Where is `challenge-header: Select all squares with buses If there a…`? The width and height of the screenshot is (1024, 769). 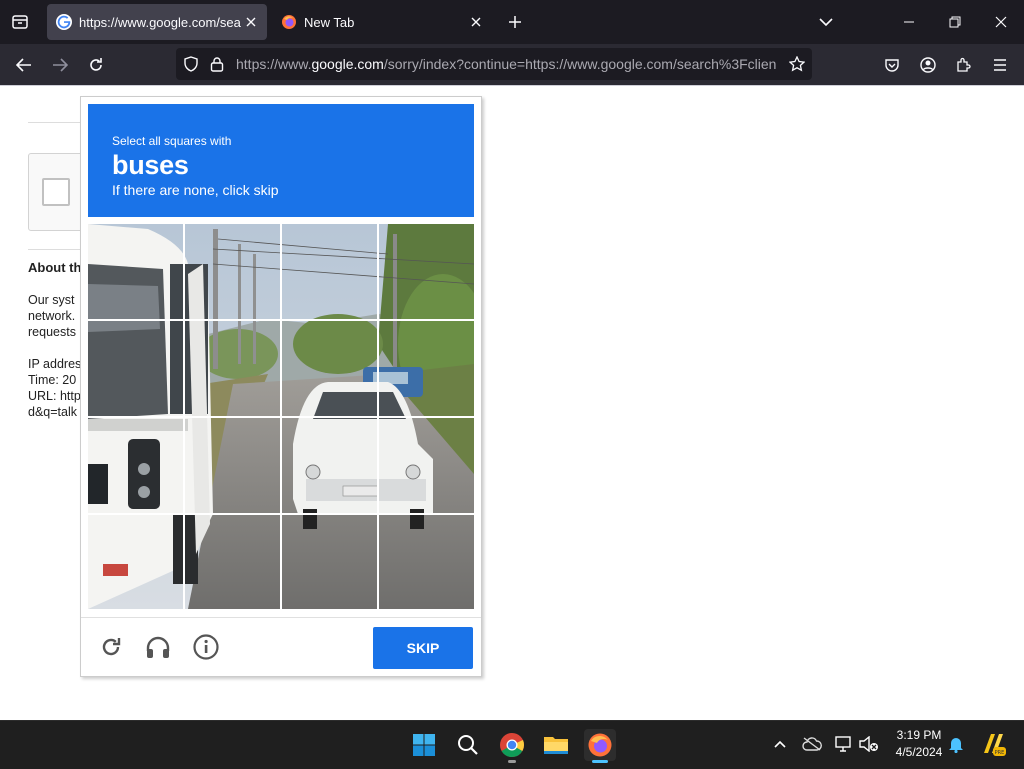
challenge-header: Select all squares with buses If there a… is located at coordinates (281, 160).